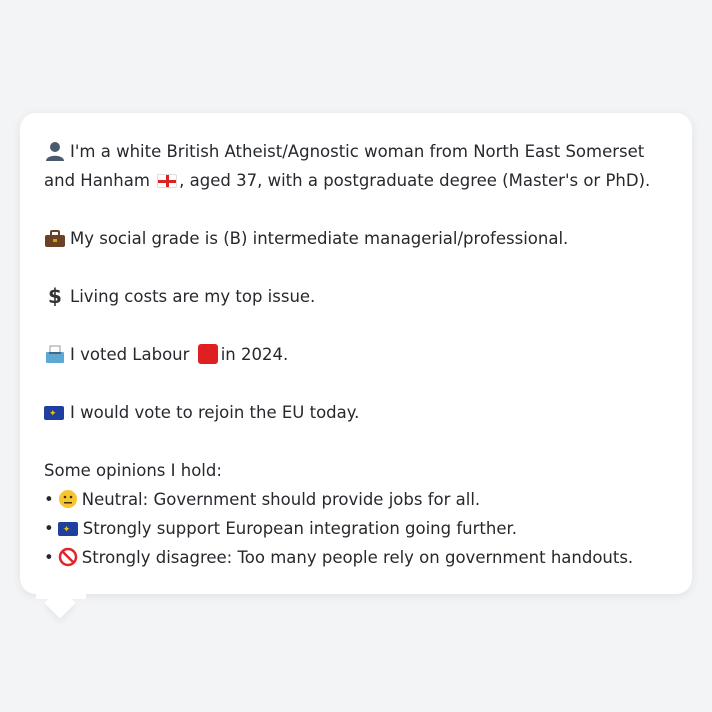  I want to click on vote-text-2: in 2024., so click(254, 354).